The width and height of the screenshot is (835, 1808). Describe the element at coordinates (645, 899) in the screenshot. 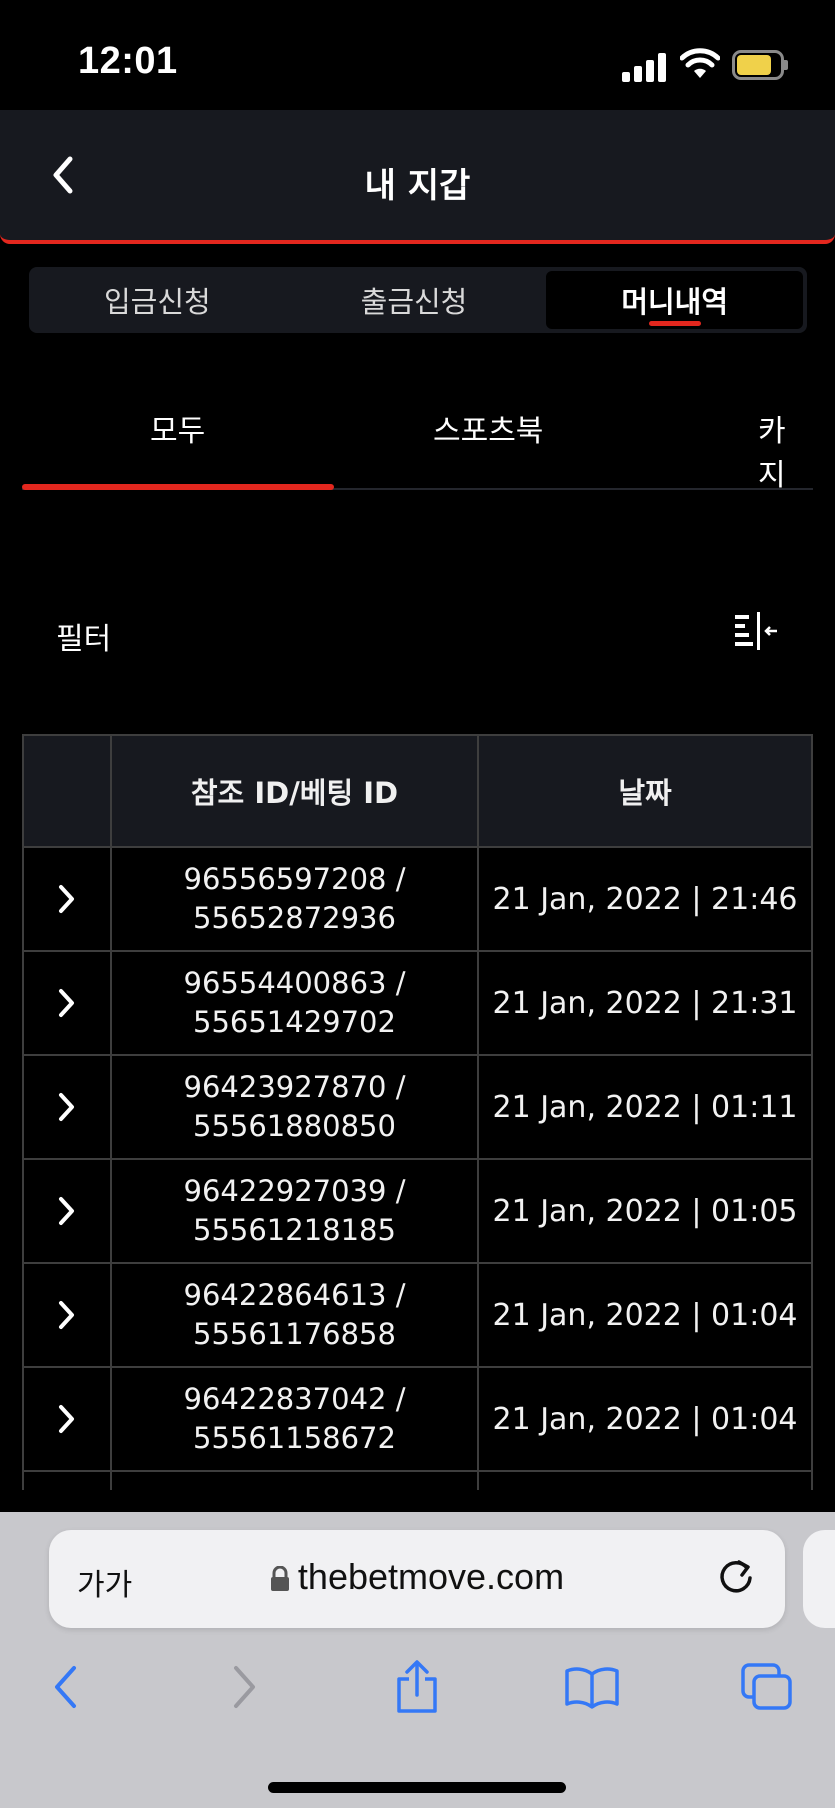

I see `date-cell: 21 Jan, 2022 | 21:46` at that location.